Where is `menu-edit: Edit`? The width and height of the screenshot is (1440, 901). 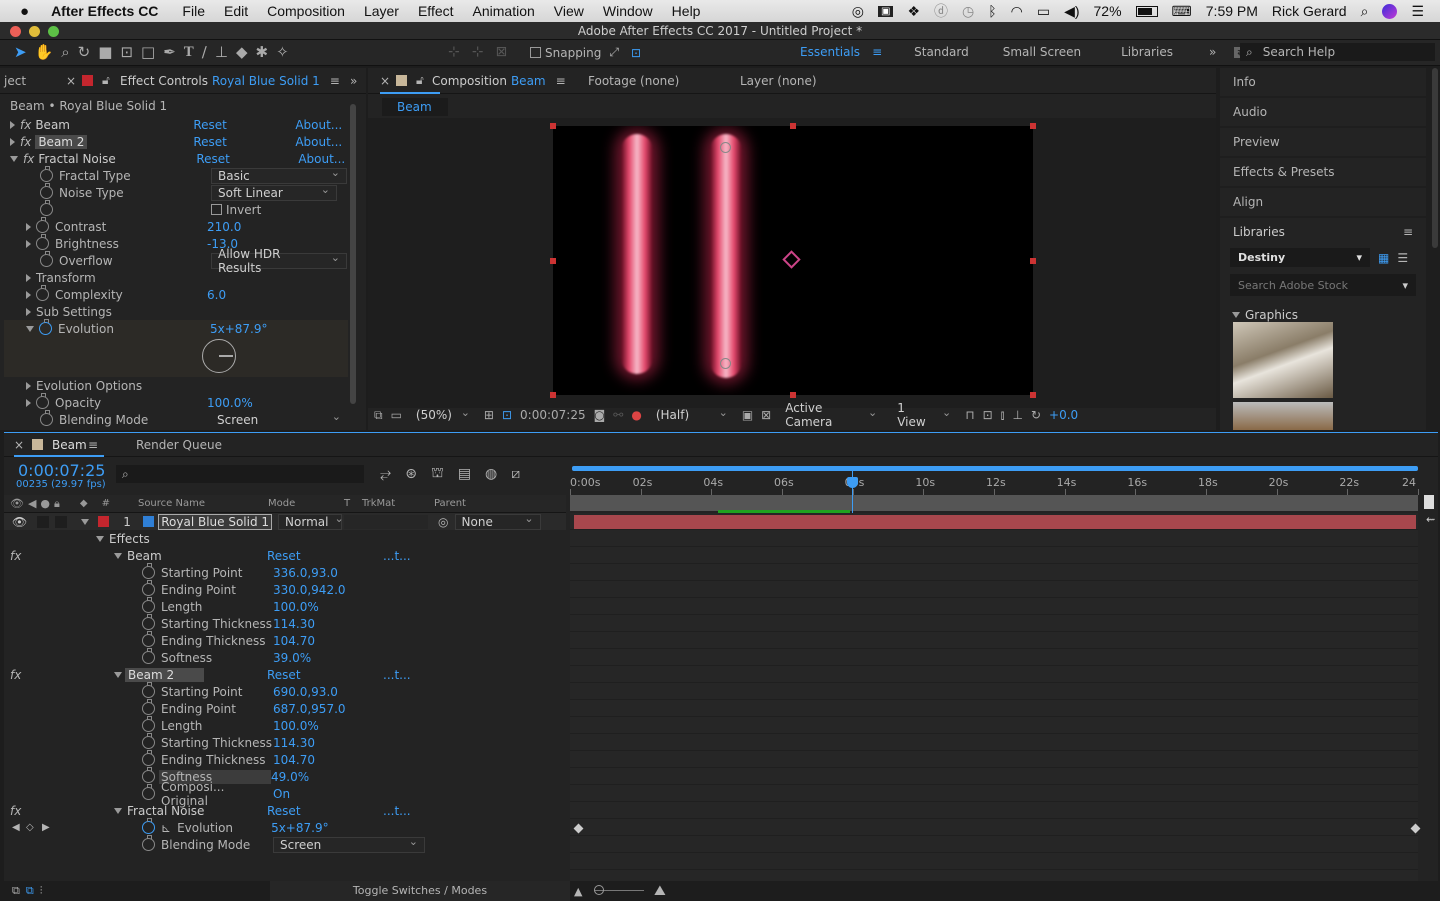
menu-edit: Edit is located at coordinates (236, 11).